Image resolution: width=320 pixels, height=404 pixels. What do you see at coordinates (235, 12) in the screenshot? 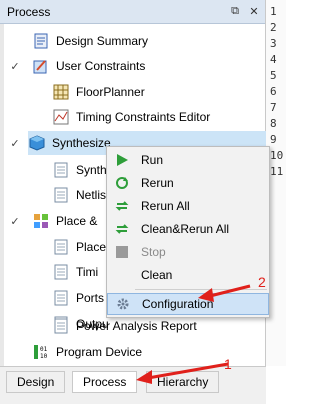
I see `float-panel-icon: ⧉` at bounding box center [235, 12].